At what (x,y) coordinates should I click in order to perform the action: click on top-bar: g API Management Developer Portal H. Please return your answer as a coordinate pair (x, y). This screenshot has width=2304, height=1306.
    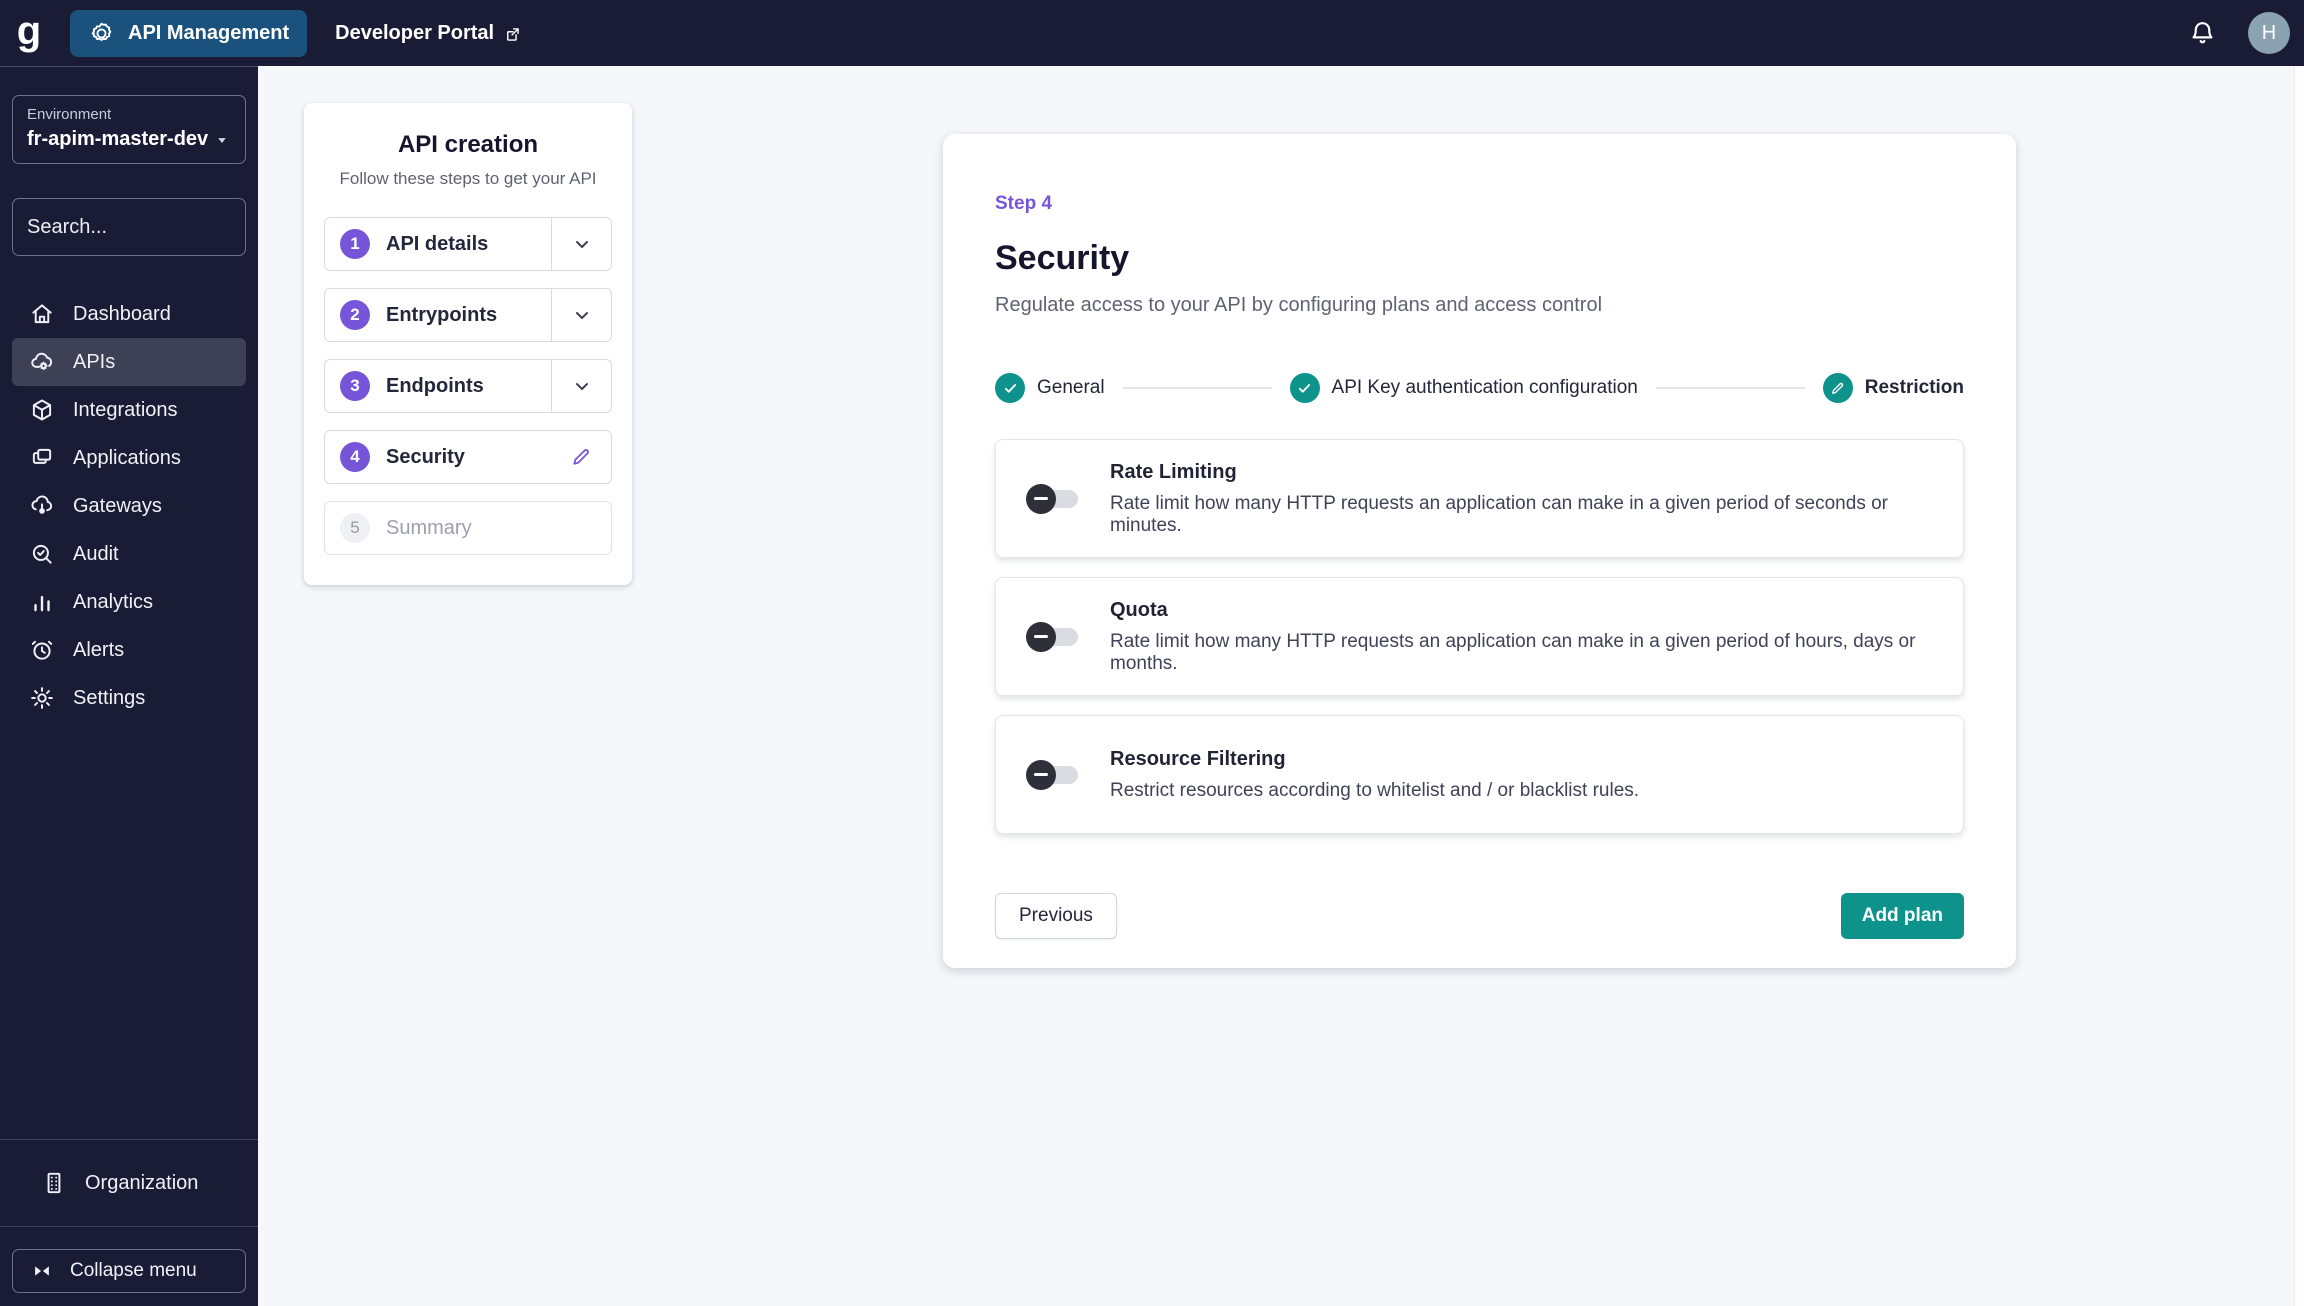
    Looking at the image, I should click on (1152, 33).